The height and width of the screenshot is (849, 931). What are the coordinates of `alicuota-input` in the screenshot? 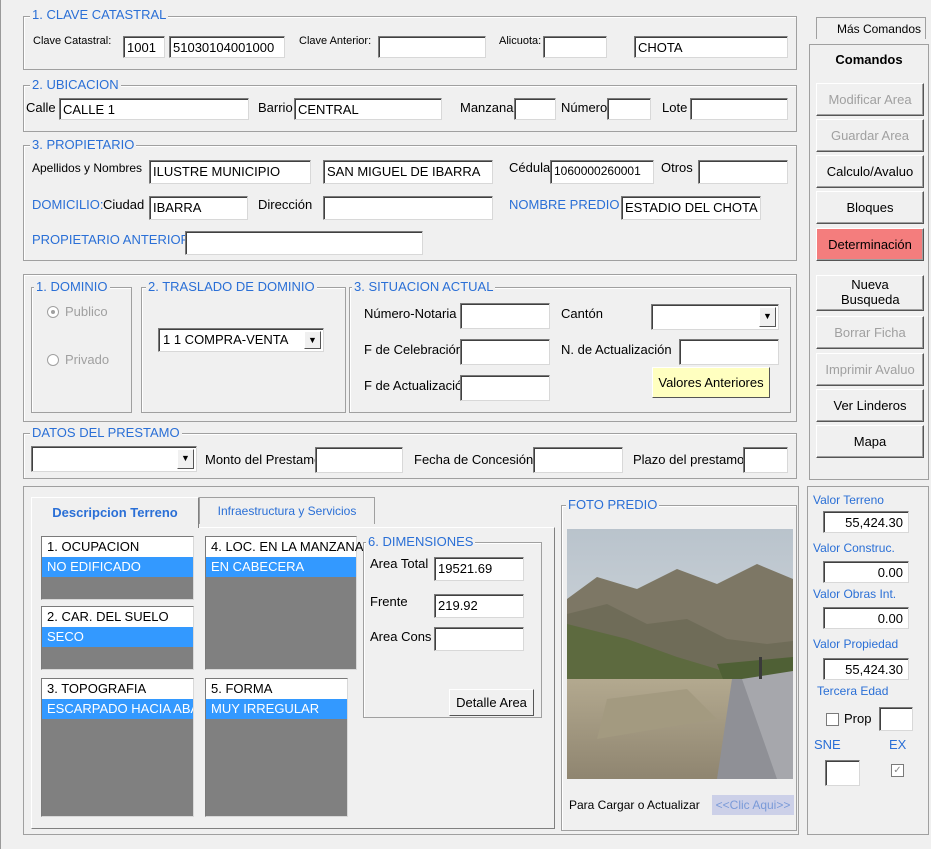 It's located at (575, 47).